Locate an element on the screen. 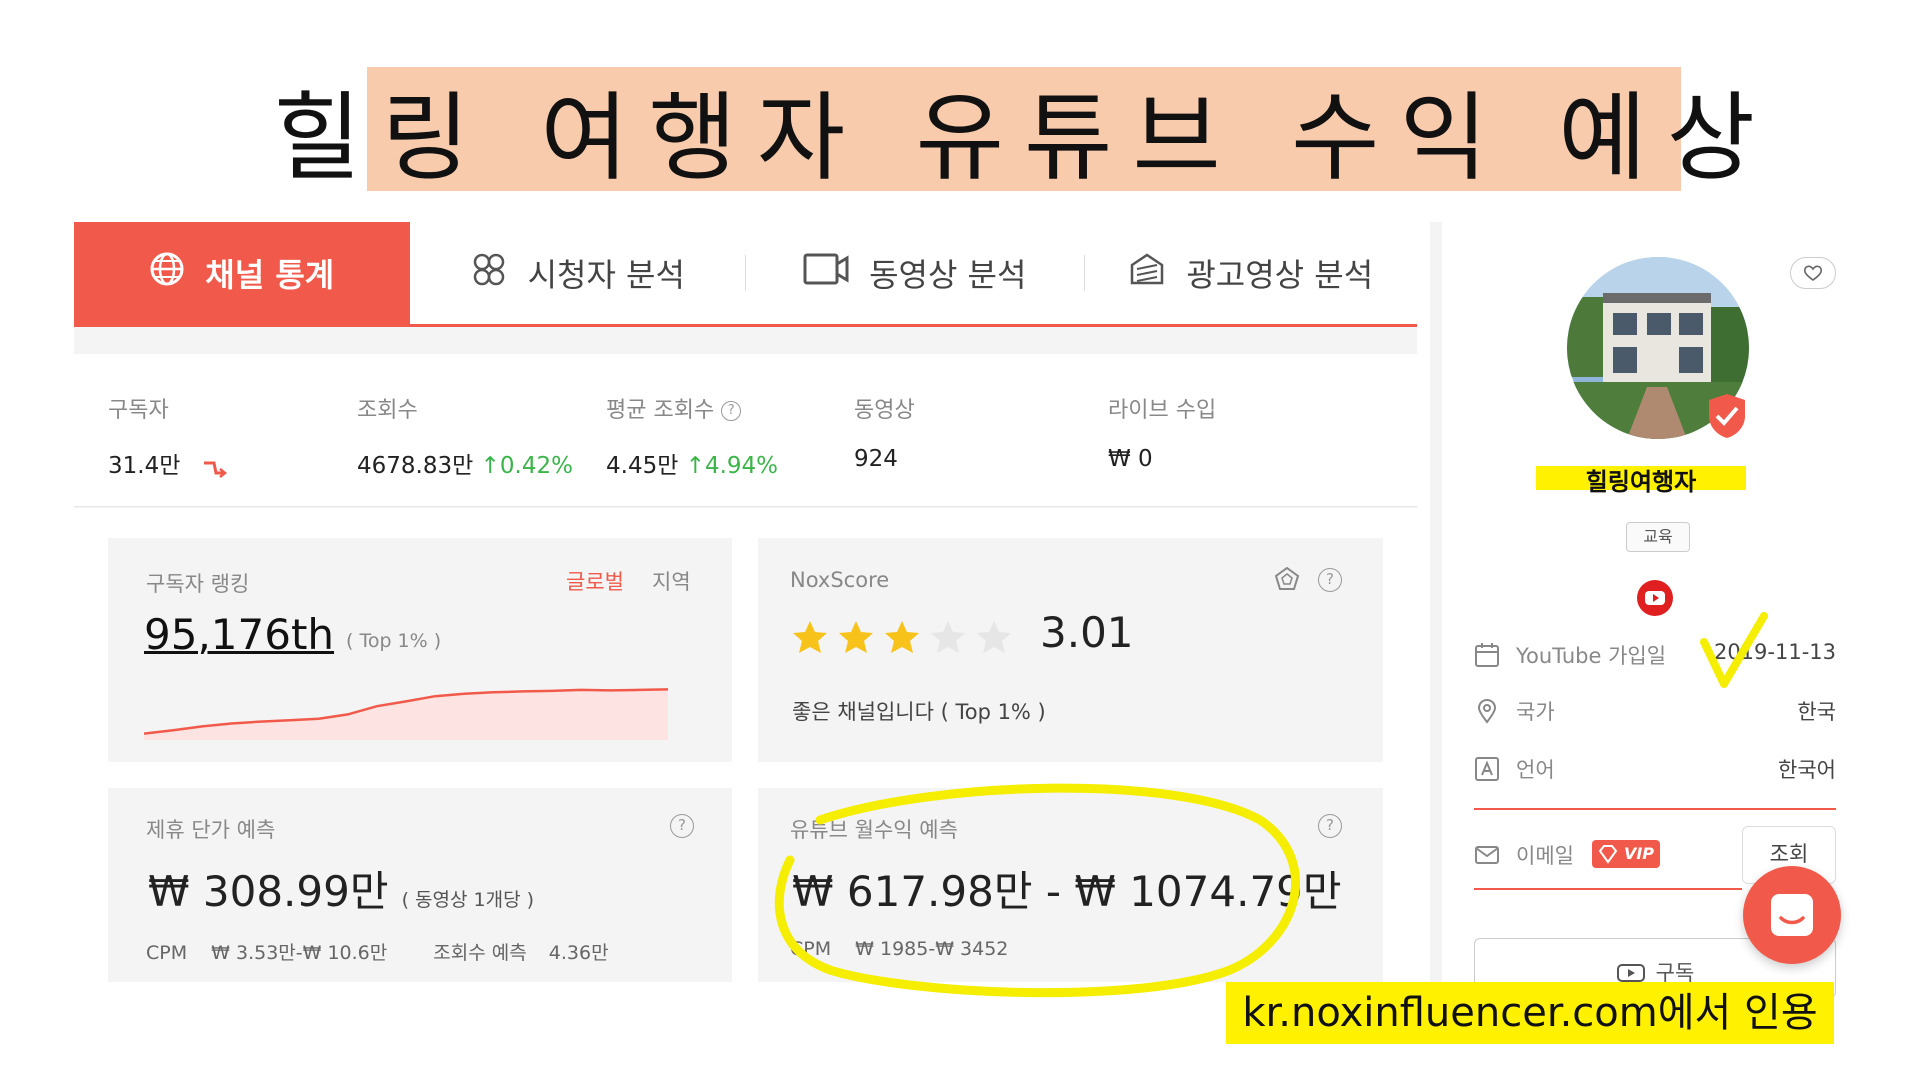 The height and width of the screenshot is (1080, 1920). mail-icon is located at coordinates (1487, 855).